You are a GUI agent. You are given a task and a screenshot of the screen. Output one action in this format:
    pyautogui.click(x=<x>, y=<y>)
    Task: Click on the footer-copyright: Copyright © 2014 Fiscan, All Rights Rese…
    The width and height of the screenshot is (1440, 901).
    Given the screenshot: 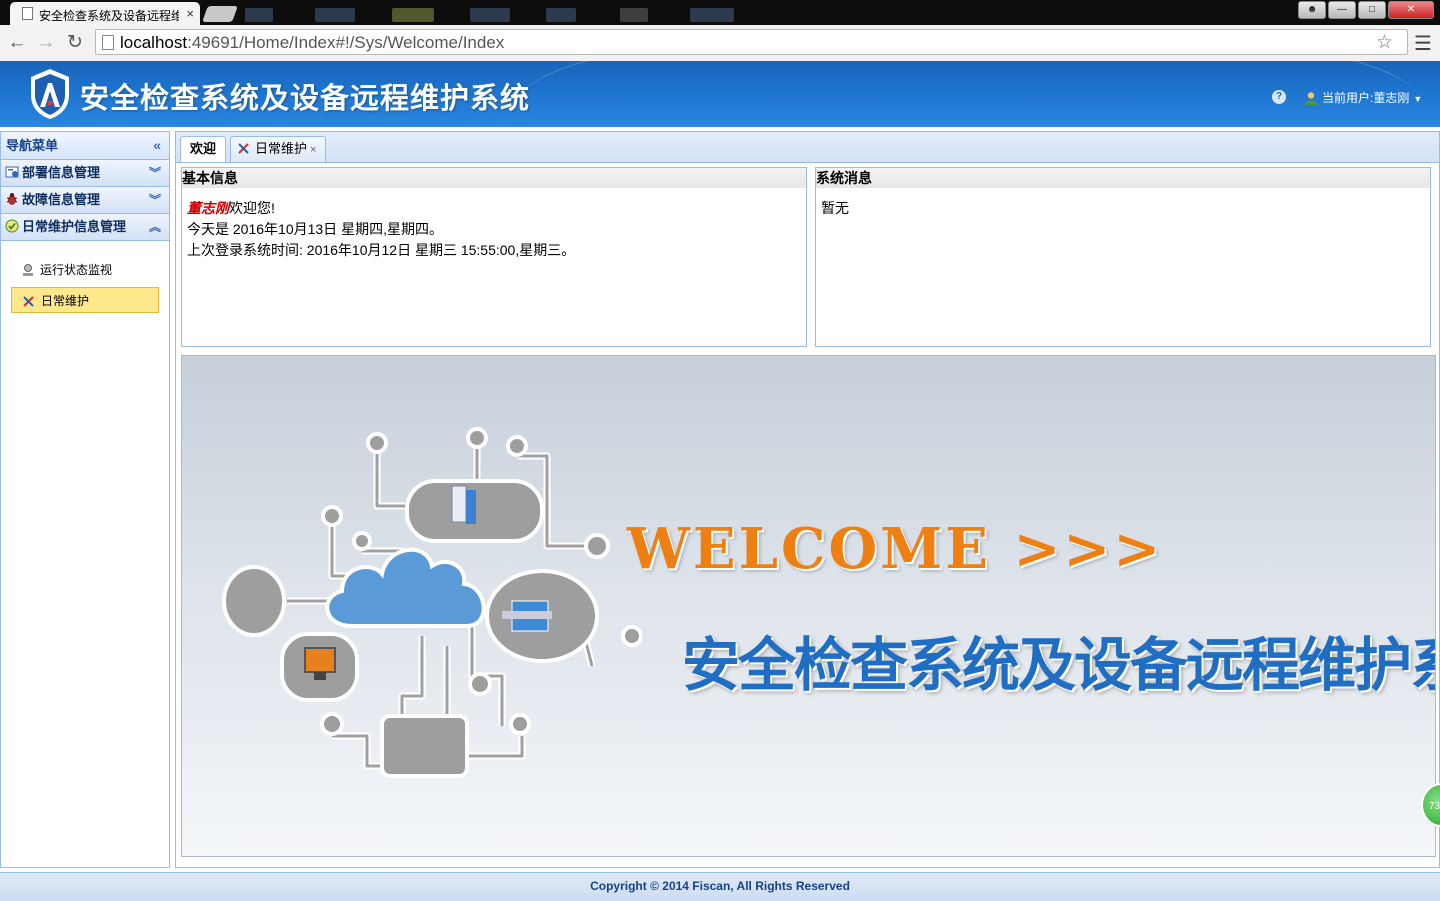 What is the action you would take?
    pyautogui.click(x=720, y=886)
    